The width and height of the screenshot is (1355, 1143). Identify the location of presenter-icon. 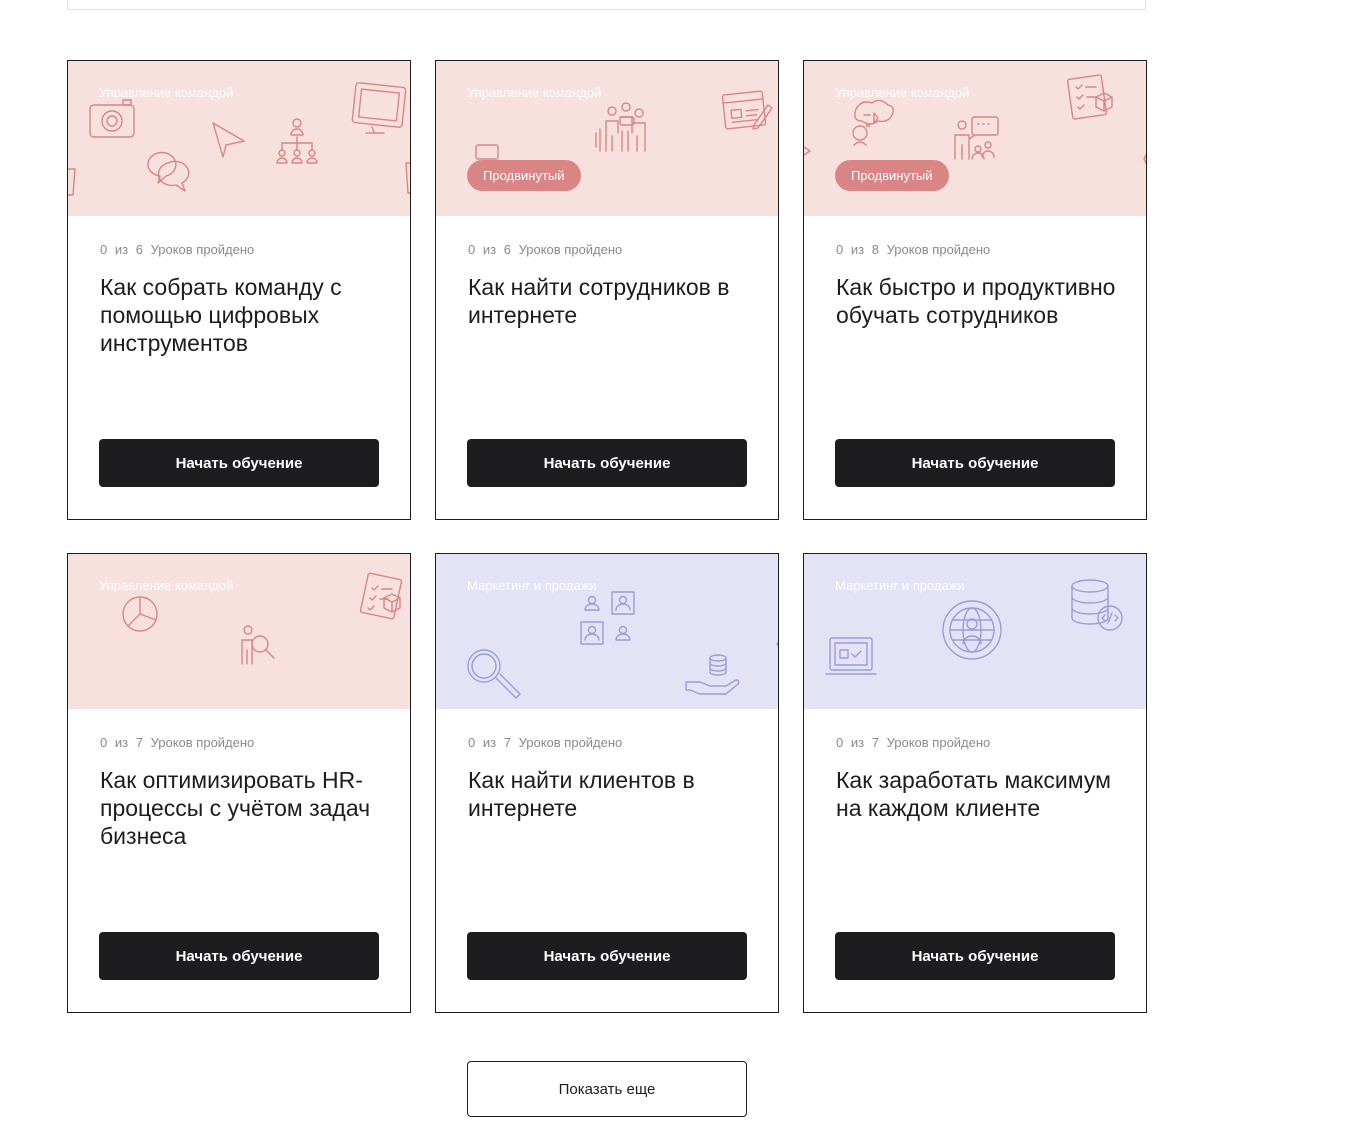
(976, 138).